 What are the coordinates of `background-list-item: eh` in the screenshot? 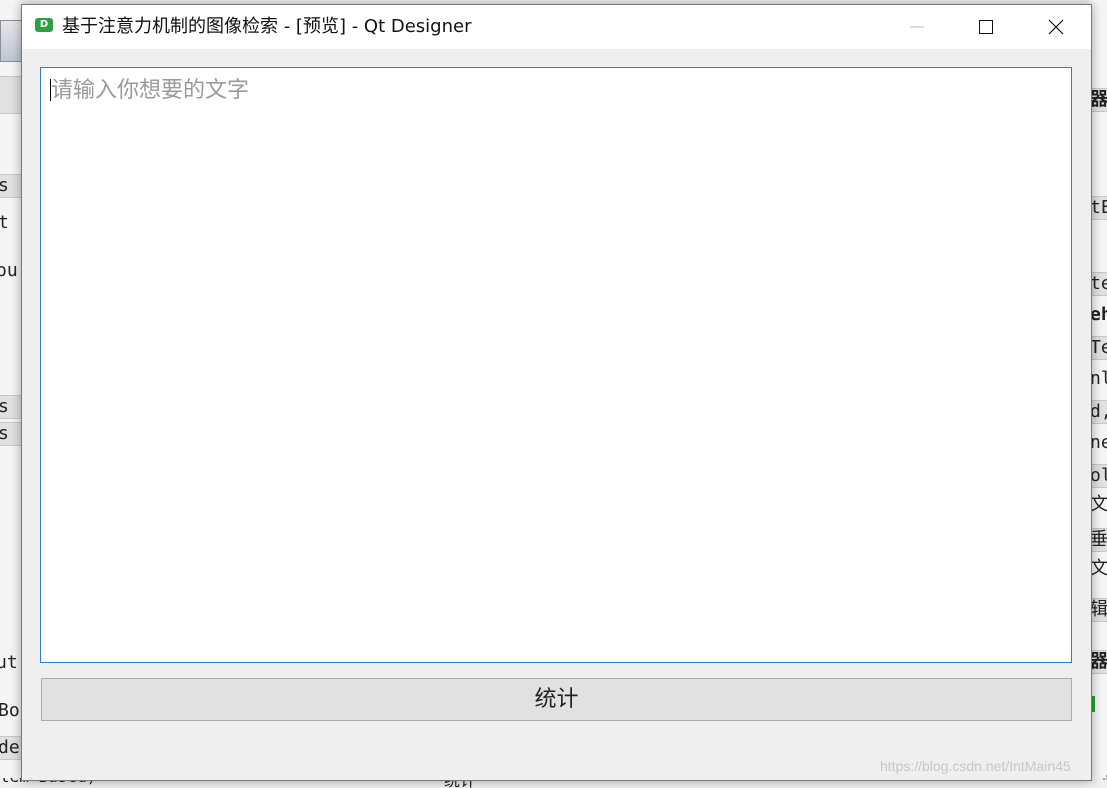 It's located at (1098, 314).